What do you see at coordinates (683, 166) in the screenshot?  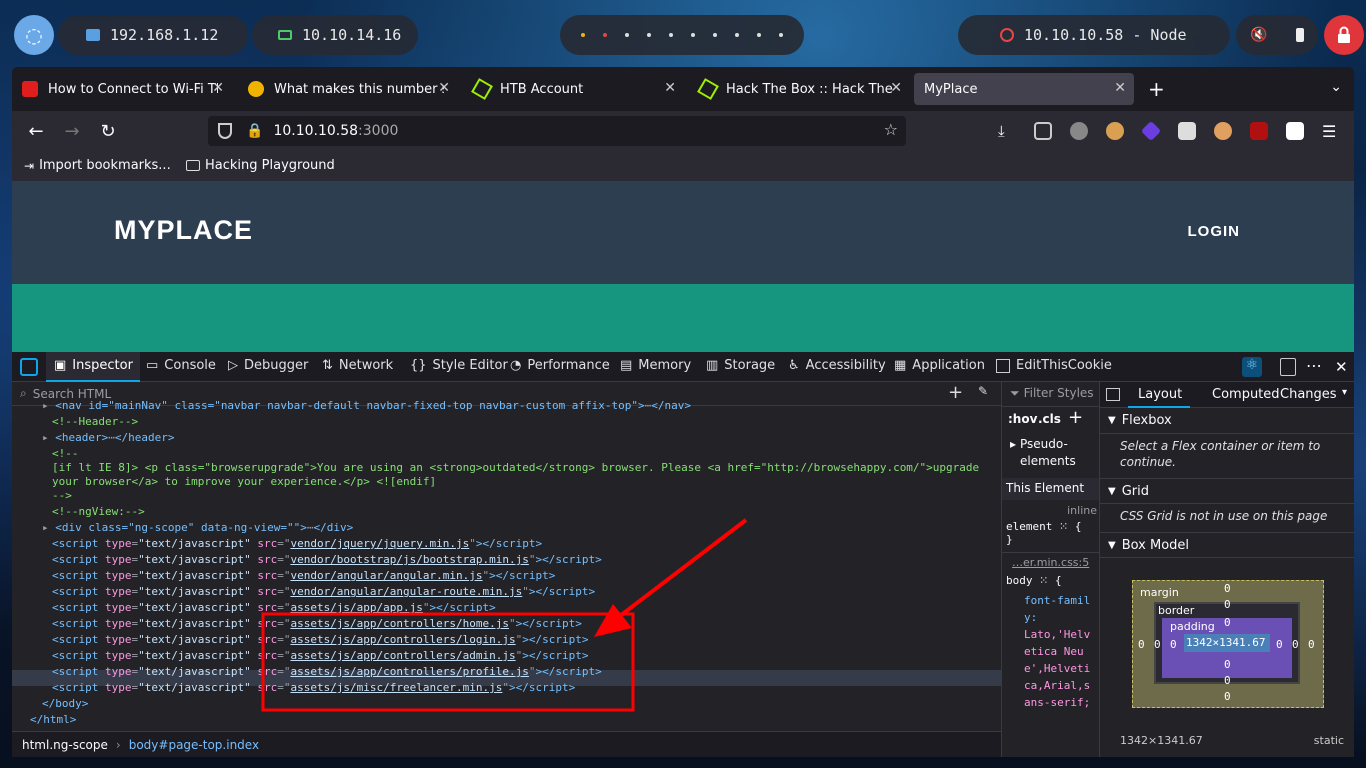 I see `bookmarks-toolbar: ⇥ Import bookmarks... Hacking Playground` at bounding box center [683, 166].